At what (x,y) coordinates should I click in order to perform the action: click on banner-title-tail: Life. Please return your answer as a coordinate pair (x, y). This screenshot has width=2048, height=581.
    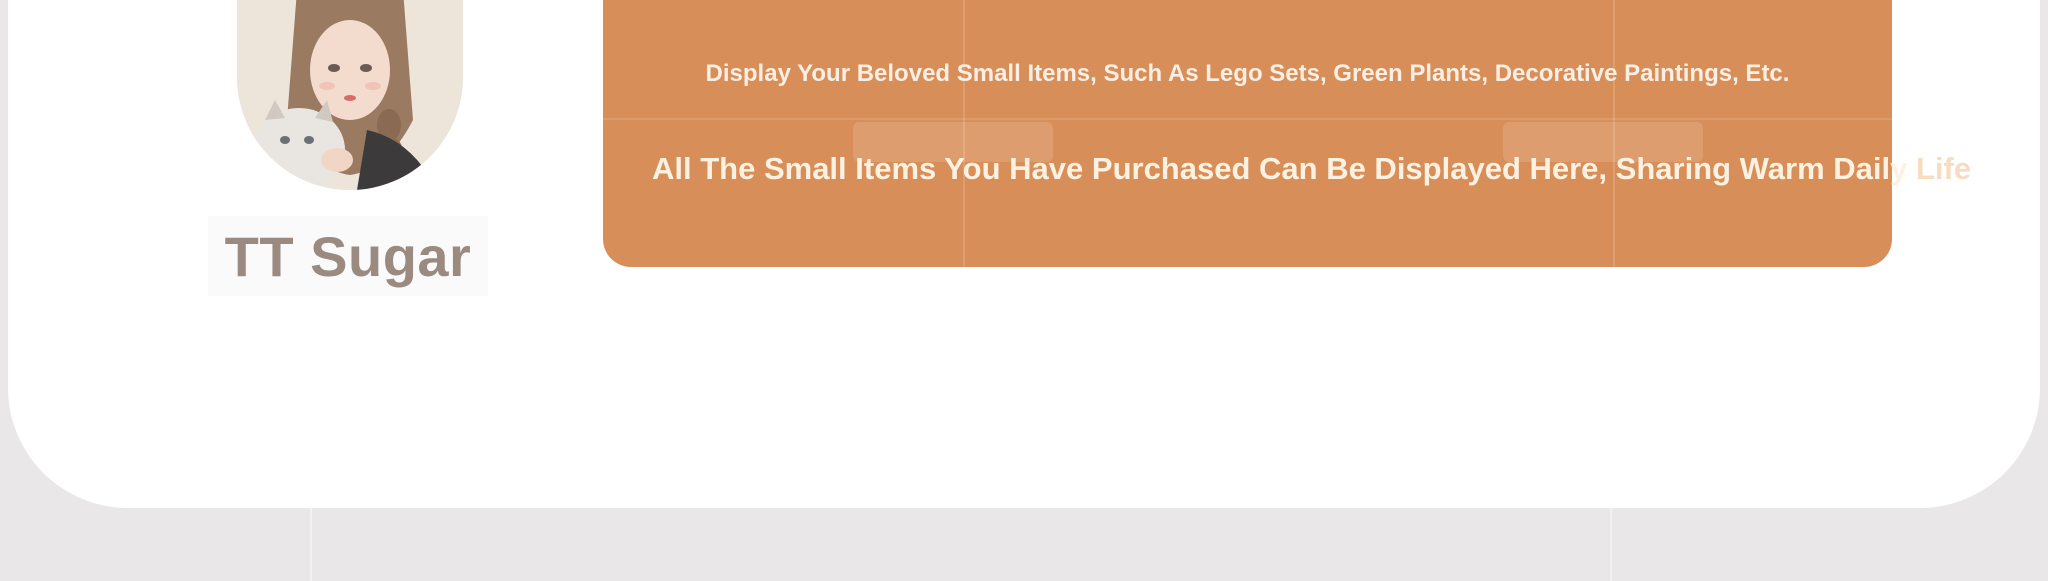
    Looking at the image, I should click on (1943, 168).